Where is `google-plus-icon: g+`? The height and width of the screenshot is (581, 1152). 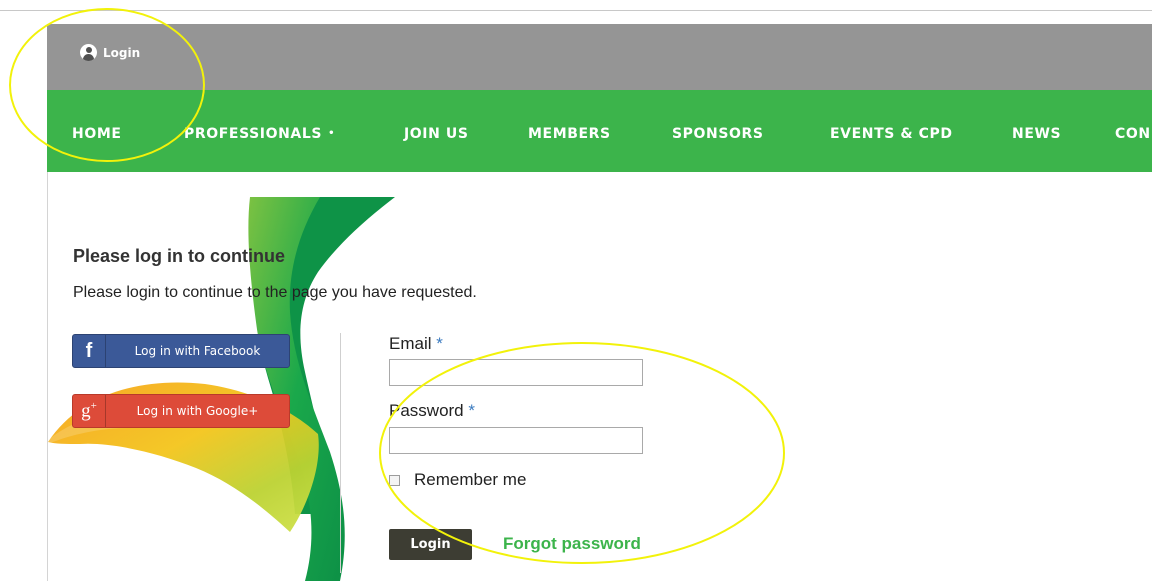
google-plus-icon: g+ is located at coordinates (89, 411).